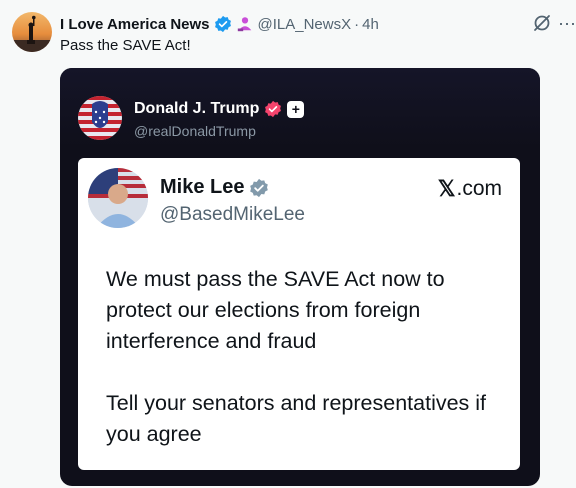  What do you see at coordinates (197, 108) in the screenshot?
I see `embedded-name: Donald J. Trump` at bounding box center [197, 108].